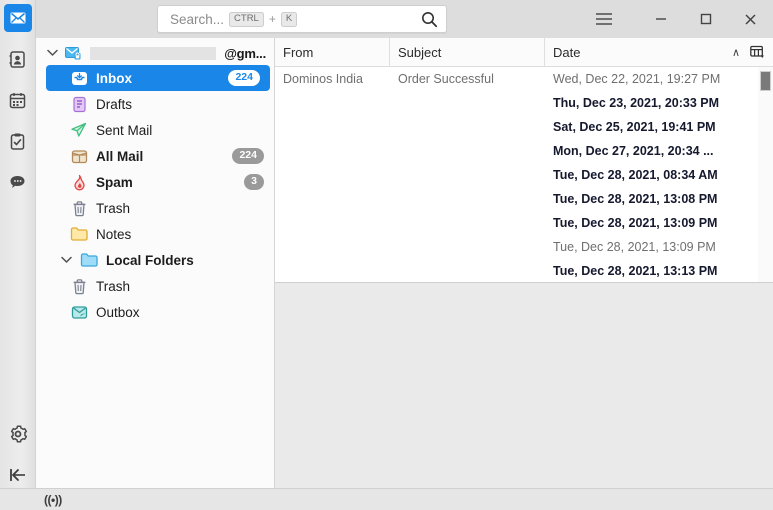  What do you see at coordinates (750, 19) in the screenshot?
I see `close-button` at bounding box center [750, 19].